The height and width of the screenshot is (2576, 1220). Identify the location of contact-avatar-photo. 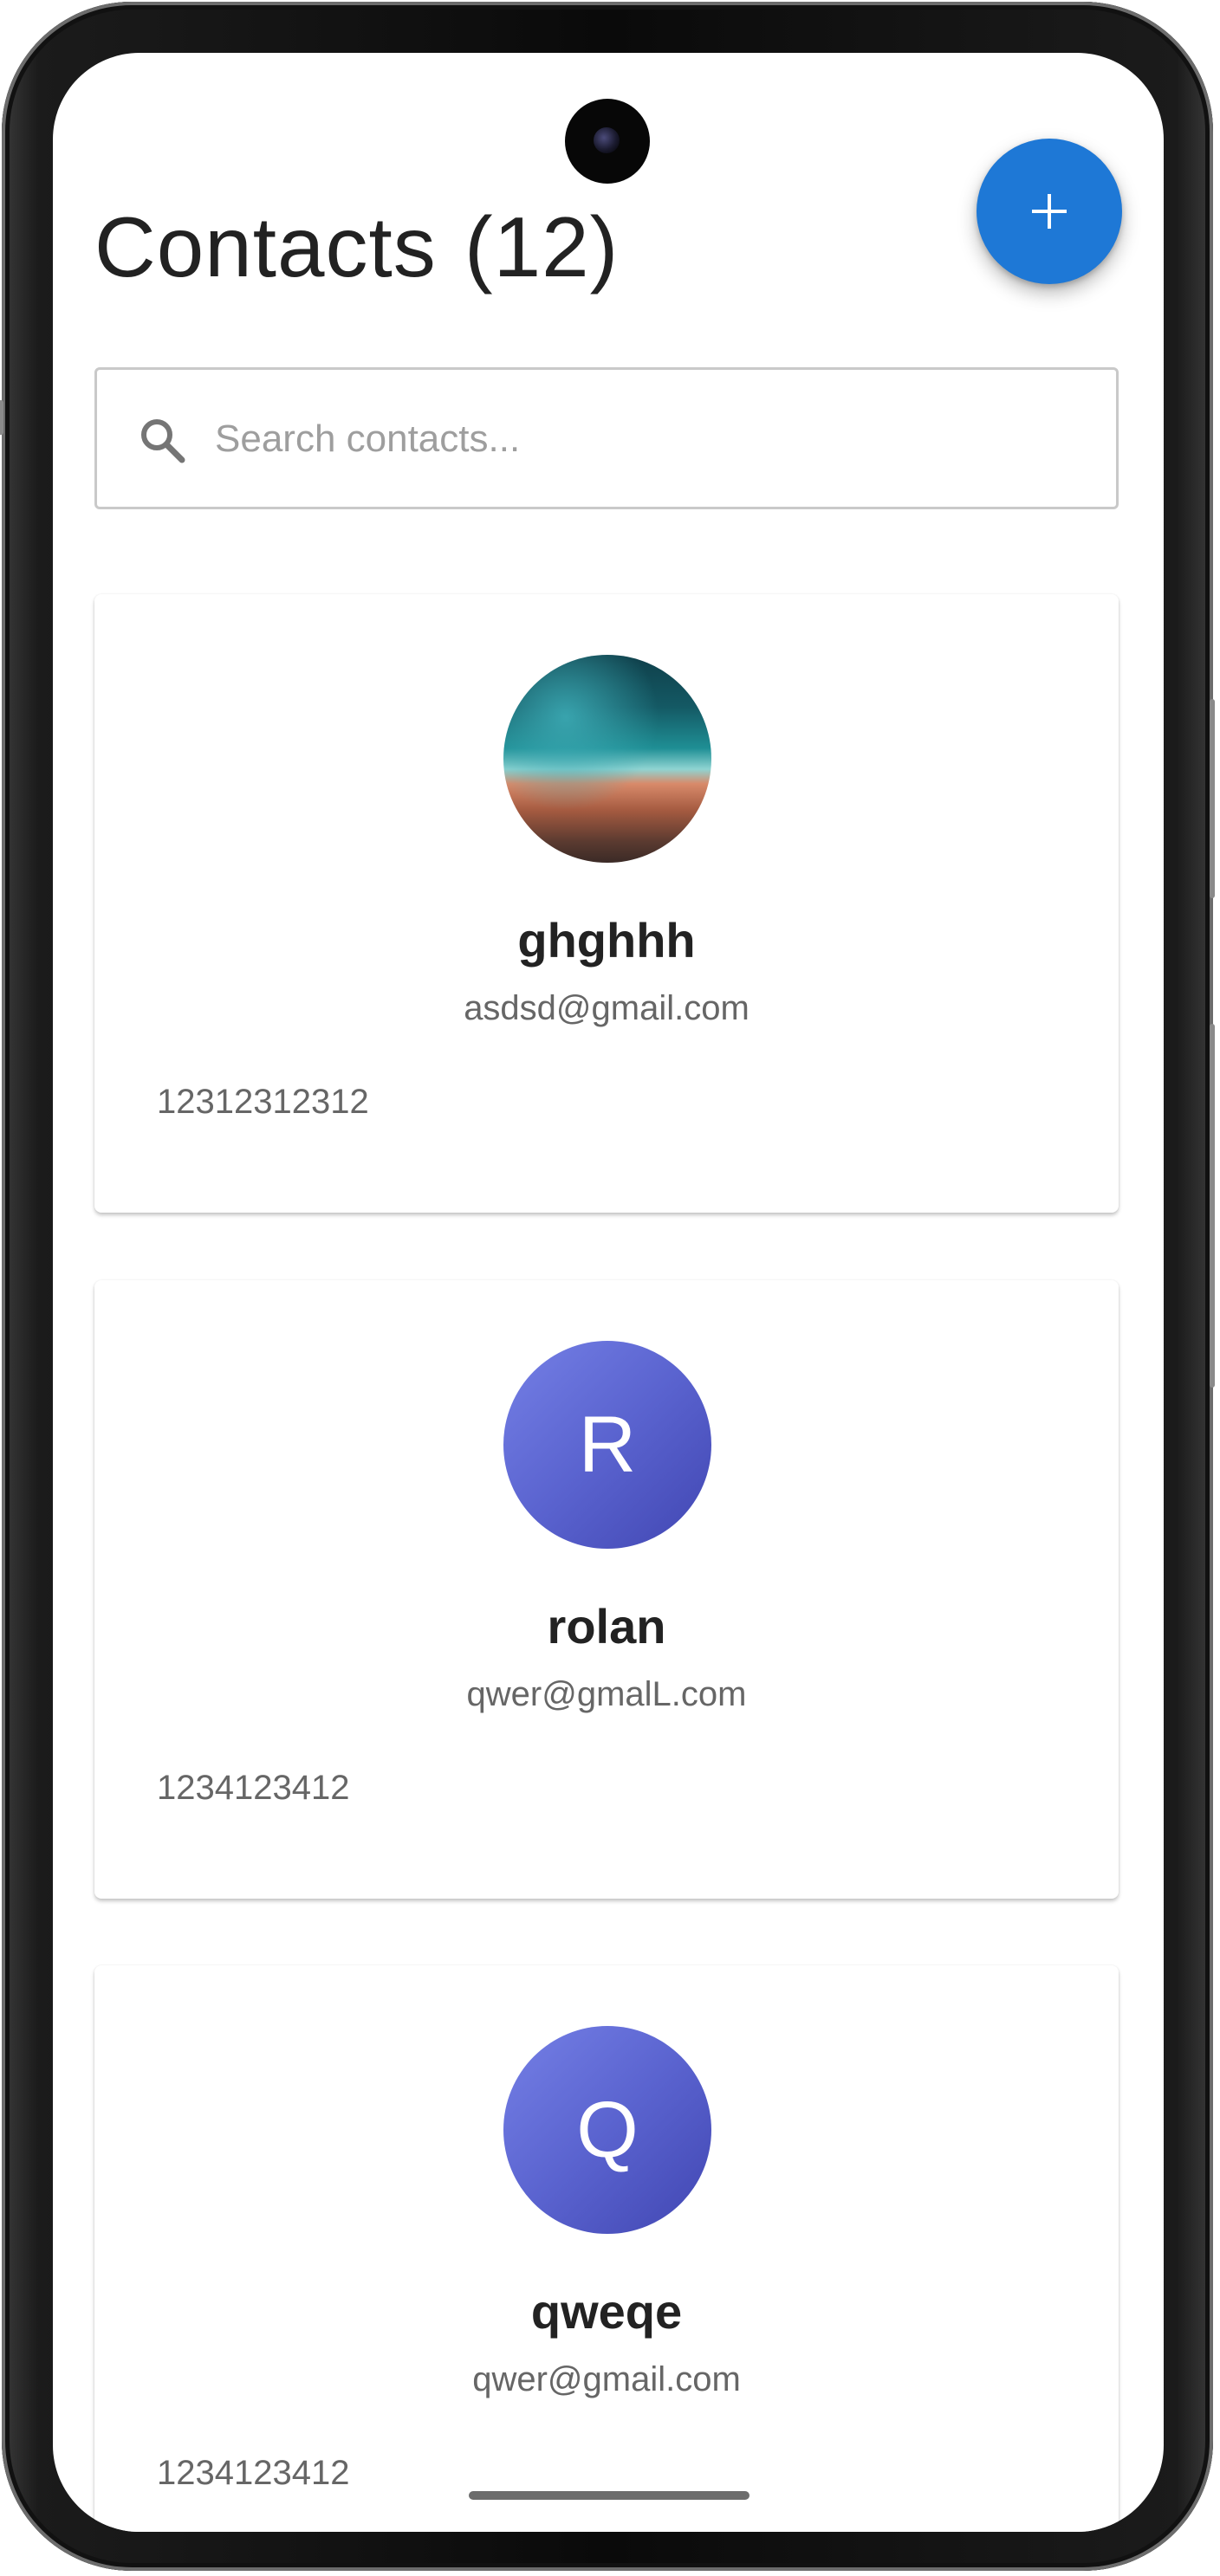
(607, 759).